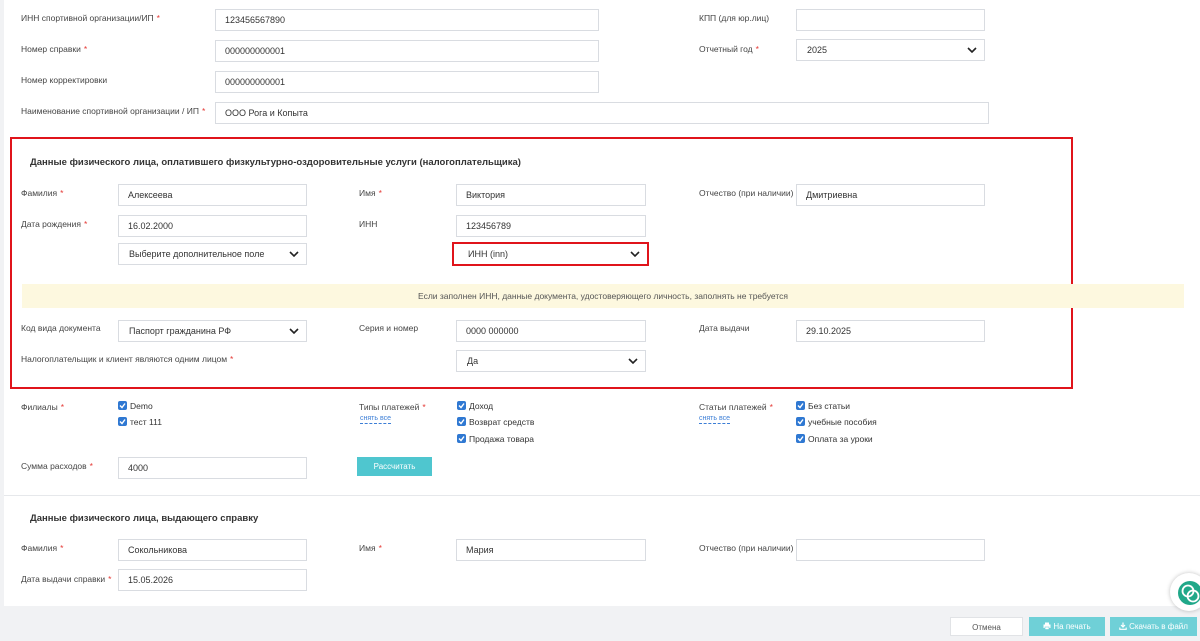  What do you see at coordinates (90, 18) in the screenshot?
I see `inn-org-label: ИНН спортивной организации/ИП *` at bounding box center [90, 18].